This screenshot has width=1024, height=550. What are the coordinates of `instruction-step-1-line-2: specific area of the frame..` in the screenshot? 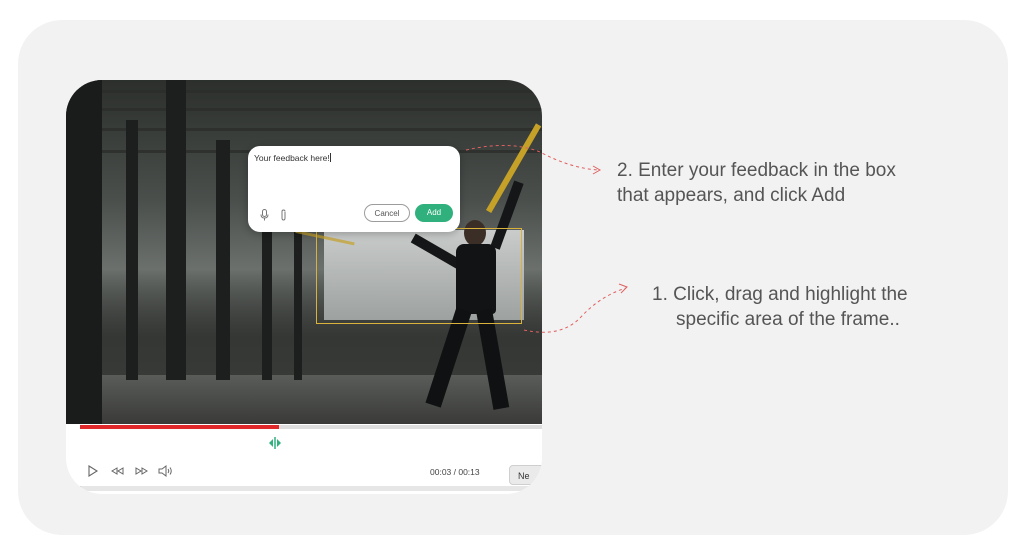 It's located at (788, 319).